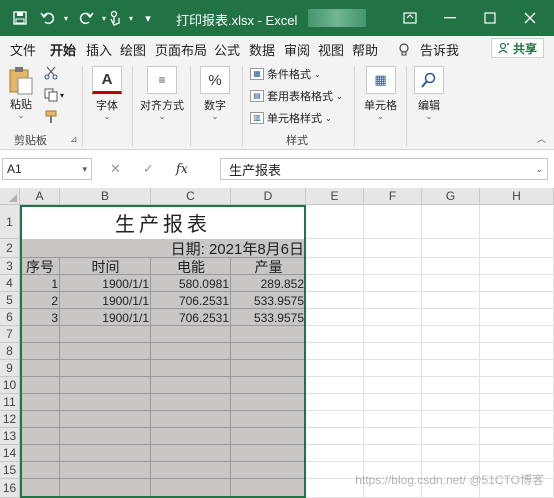 This screenshot has height=498, width=554. What do you see at coordinates (10, 453) in the screenshot?
I see `row-header-14: 14` at bounding box center [10, 453].